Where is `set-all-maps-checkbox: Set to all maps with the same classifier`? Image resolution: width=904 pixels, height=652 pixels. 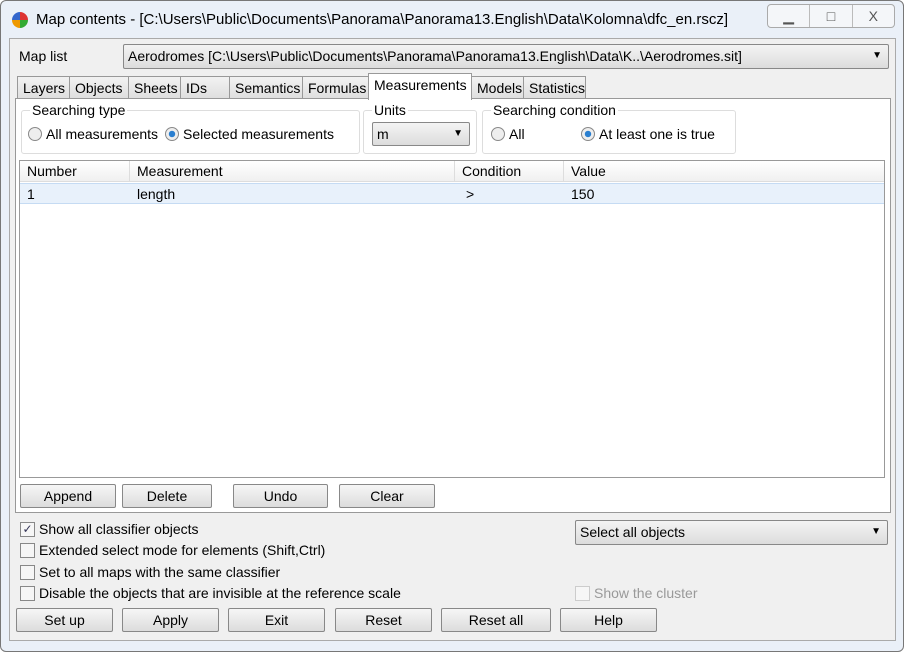 set-all-maps-checkbox: Set to all maps with the same classifier is located at coordinates (150, 572).